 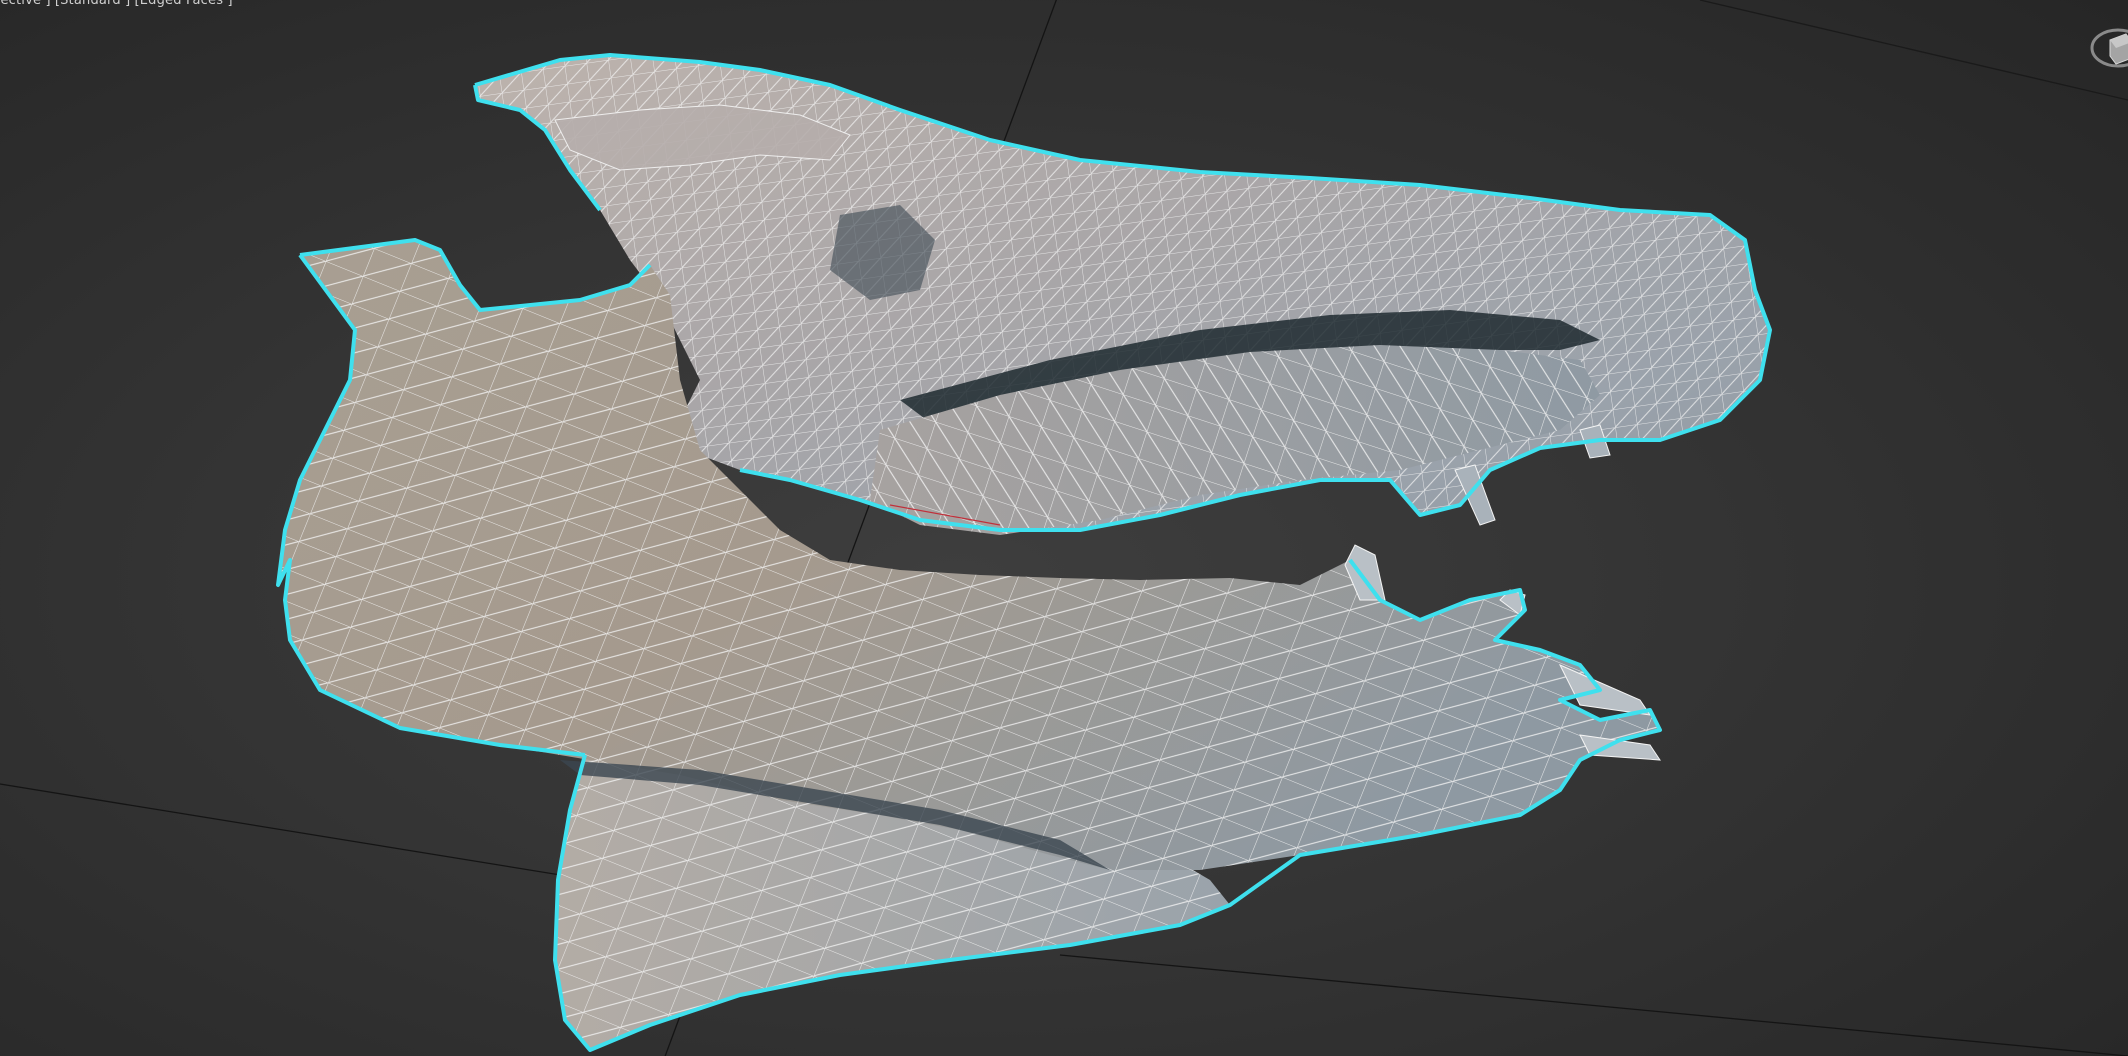 What do you see at coordinates (93, 4) in the screenshot?
I see `viewport-shading-menu: [Standard ]` at bounding box center [93, 4].